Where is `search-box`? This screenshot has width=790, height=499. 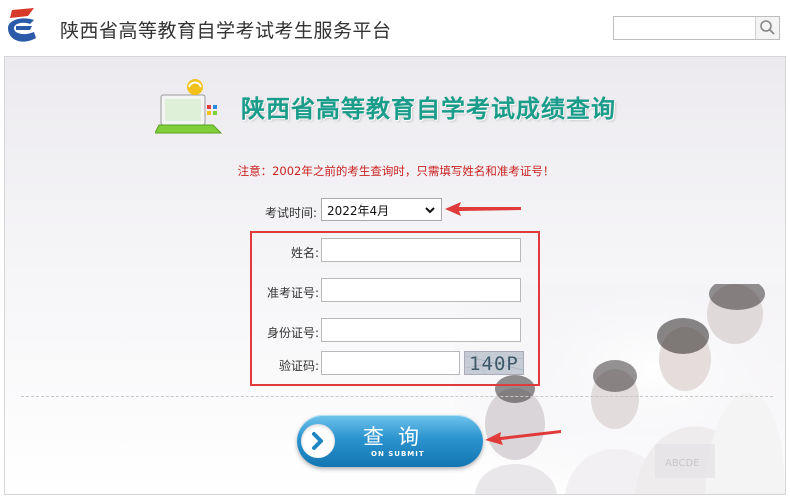
search-box is located at coordinates (696, 28).